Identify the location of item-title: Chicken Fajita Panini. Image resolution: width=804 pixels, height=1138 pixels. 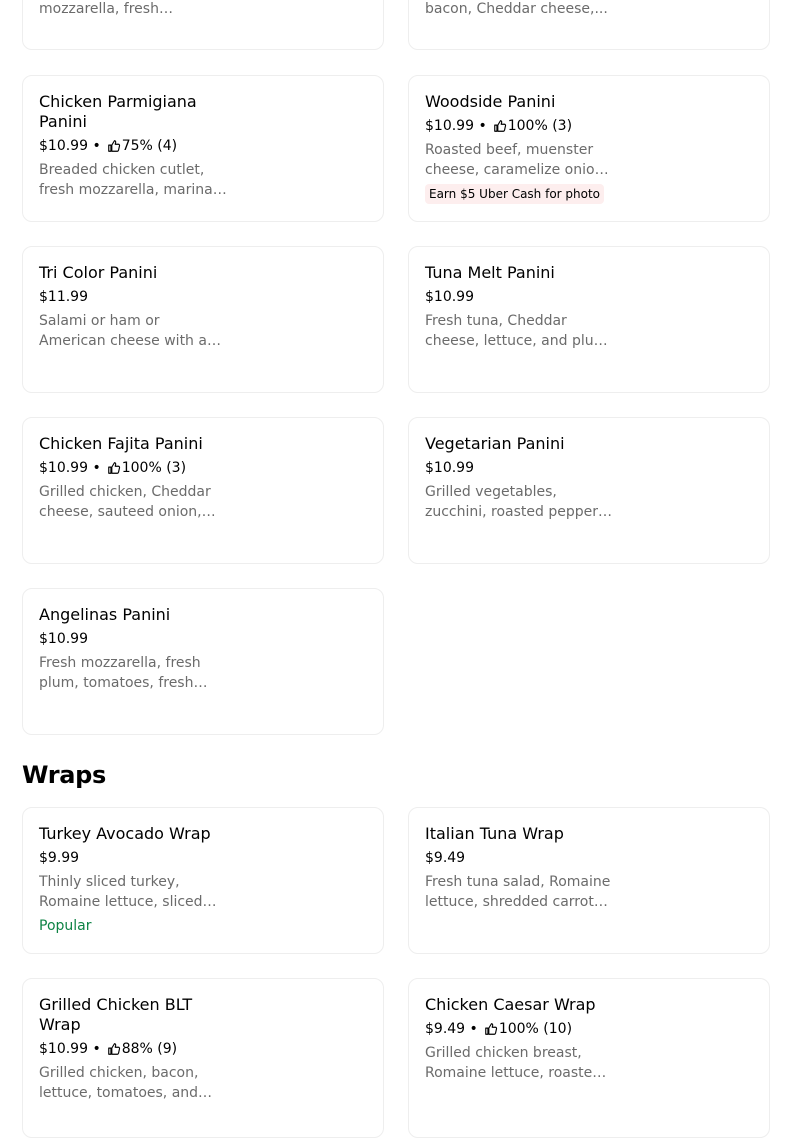
(121, 443).